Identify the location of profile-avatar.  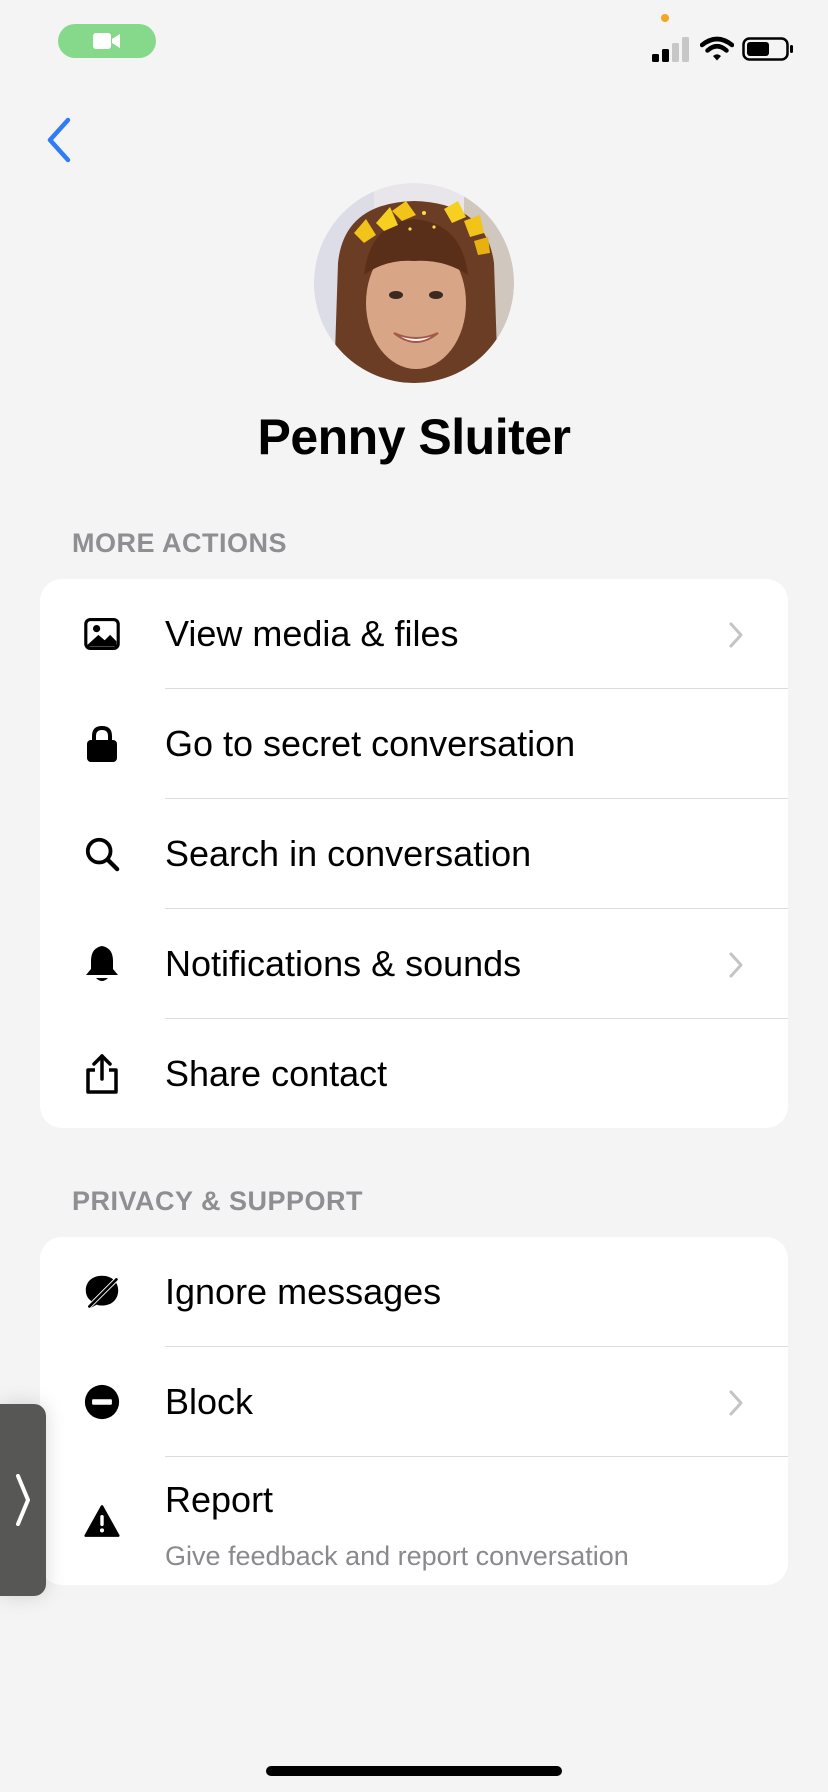
(414, 283).